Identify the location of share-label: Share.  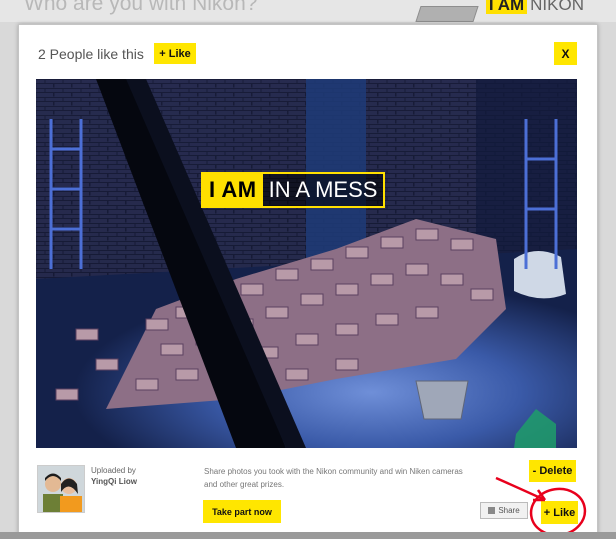
(509, 510).